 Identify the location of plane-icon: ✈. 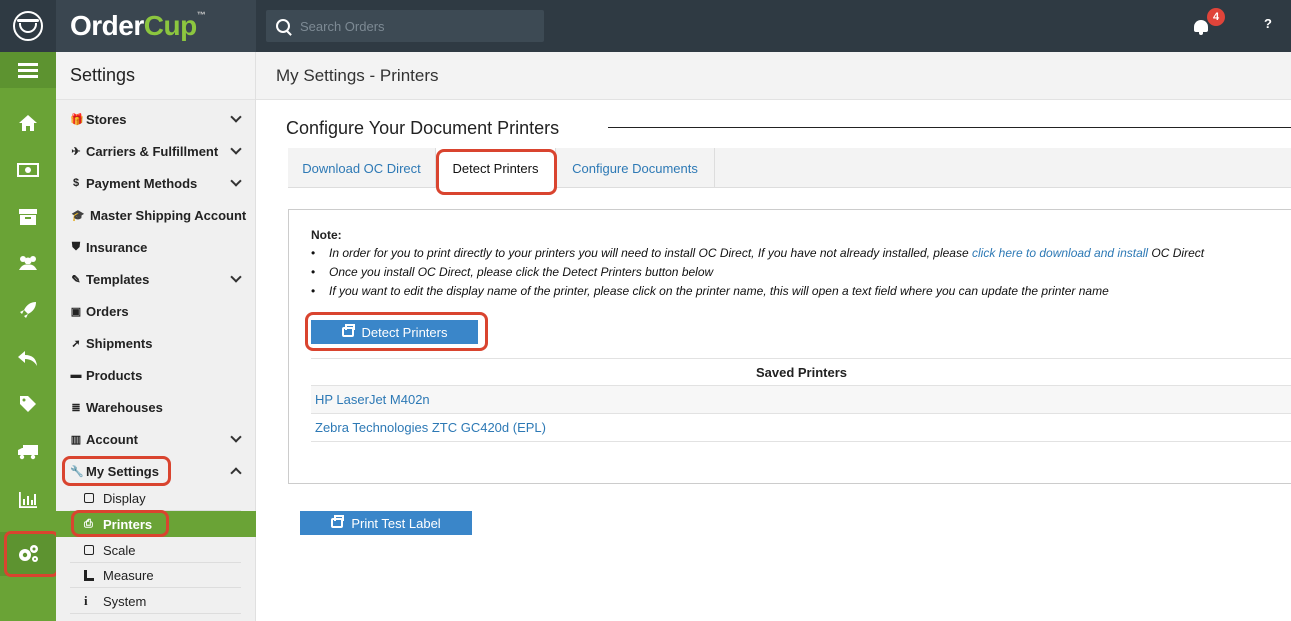
(76, 151).